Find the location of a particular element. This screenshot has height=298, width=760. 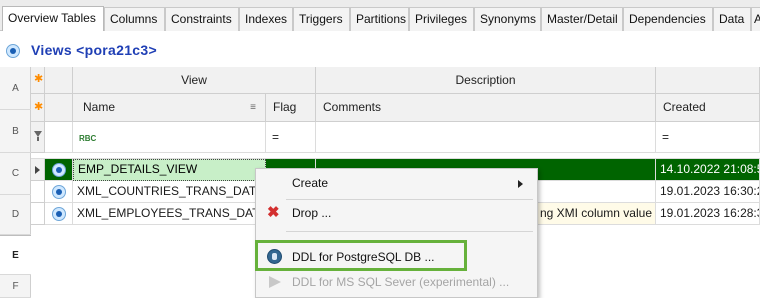

column-header-created: Created is located at coordinates (708, 108).